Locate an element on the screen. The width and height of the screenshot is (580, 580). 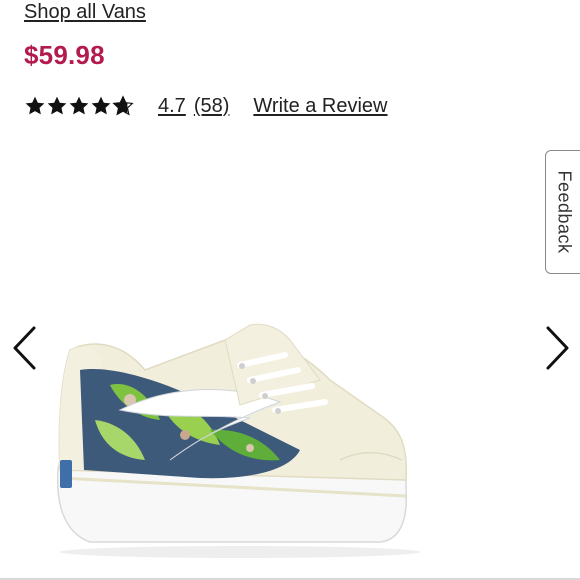
previous-image-button is located at coordinates (25, 348).